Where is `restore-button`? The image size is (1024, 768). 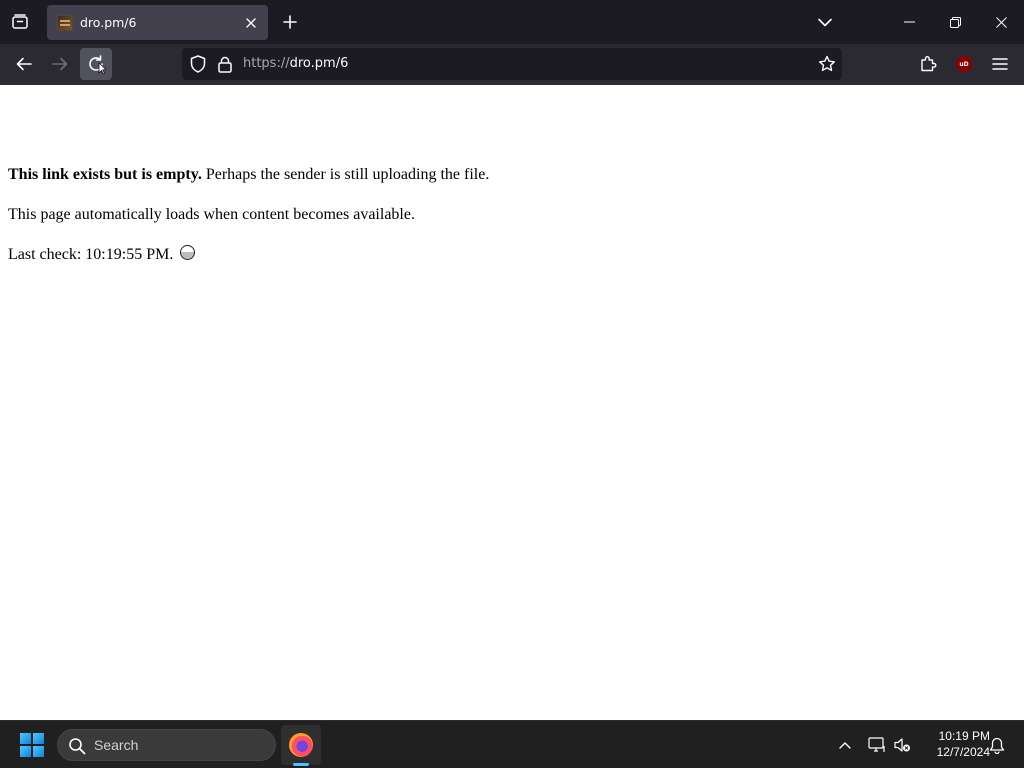 restore-button is located at coordinates (955, 22).